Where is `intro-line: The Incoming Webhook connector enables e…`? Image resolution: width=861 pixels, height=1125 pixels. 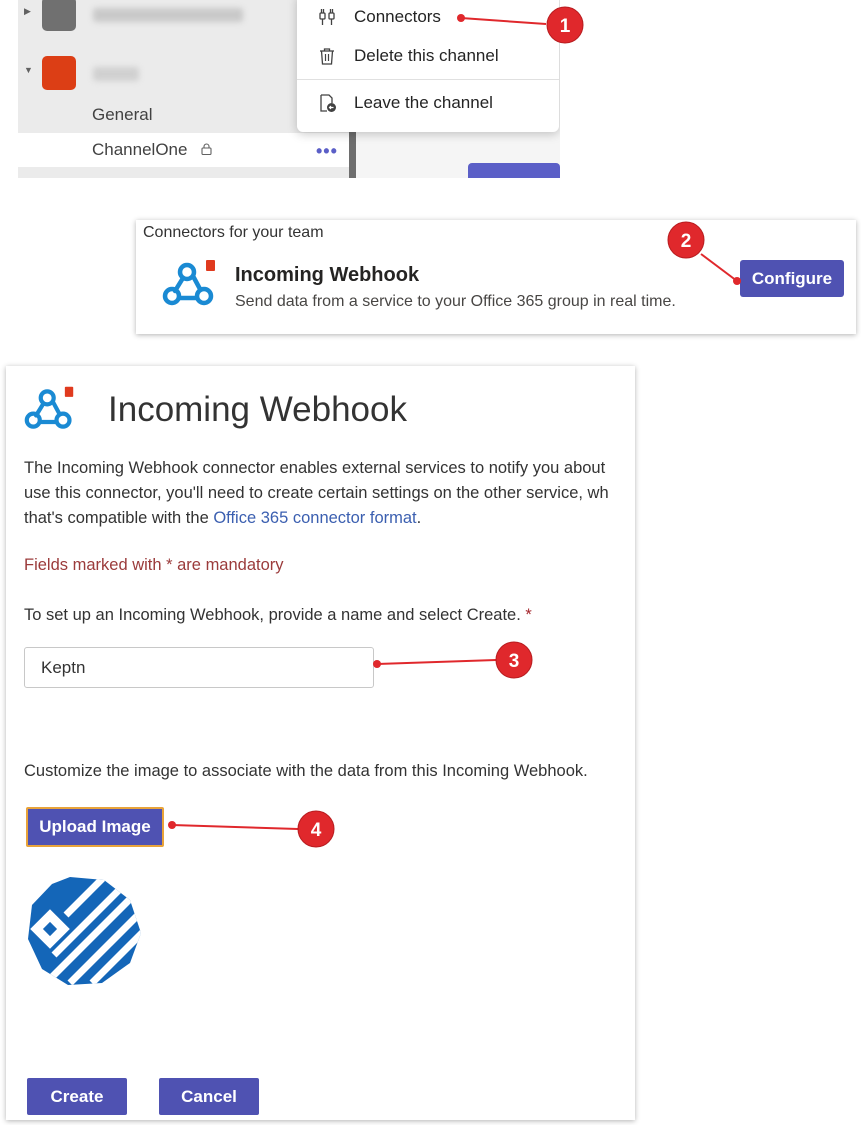
intro-line: The Incoming Webhook connector enables e… is located at coordinates (315, 468).